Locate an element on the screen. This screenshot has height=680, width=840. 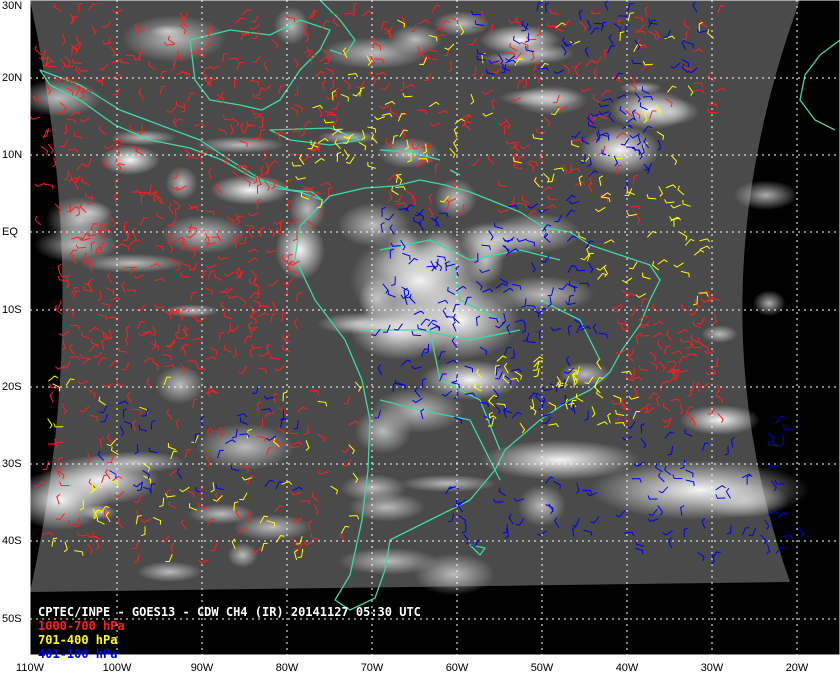
latitude-label: 50S is located at coordinates (12, 619).